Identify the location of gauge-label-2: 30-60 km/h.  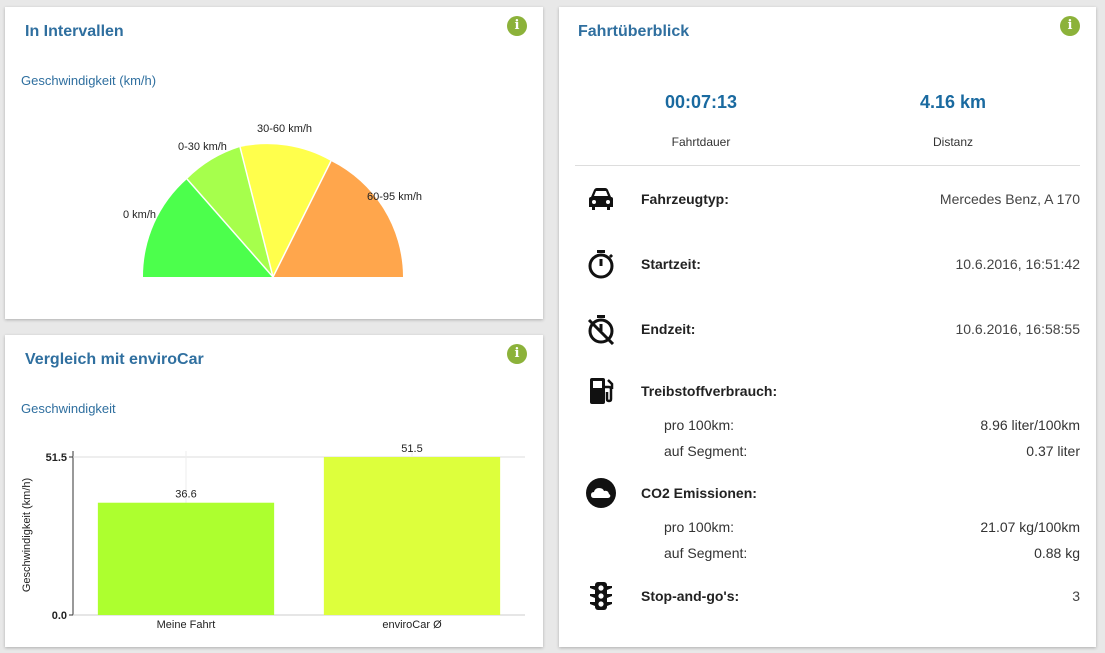
(284, 129).